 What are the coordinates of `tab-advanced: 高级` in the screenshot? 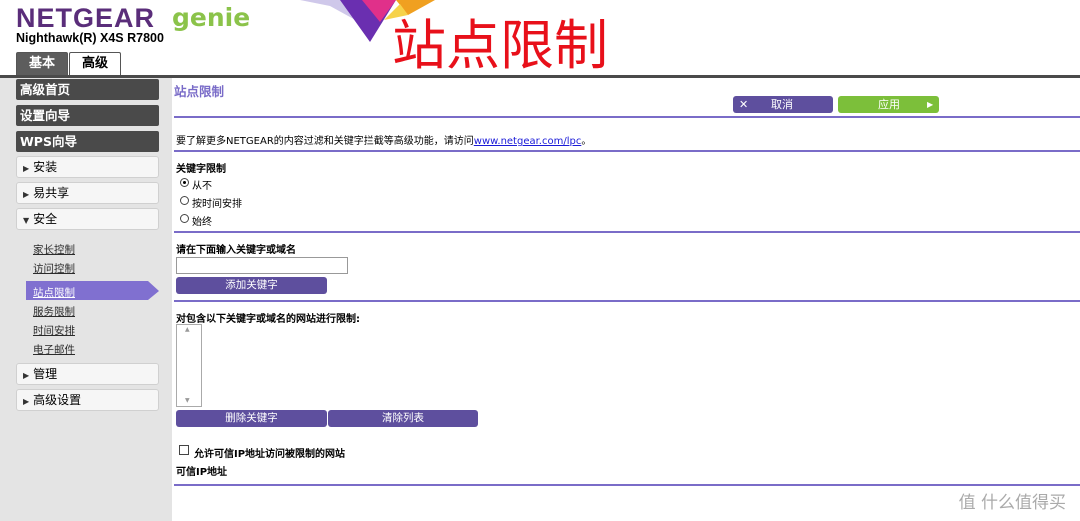 It's located at (95, 63).